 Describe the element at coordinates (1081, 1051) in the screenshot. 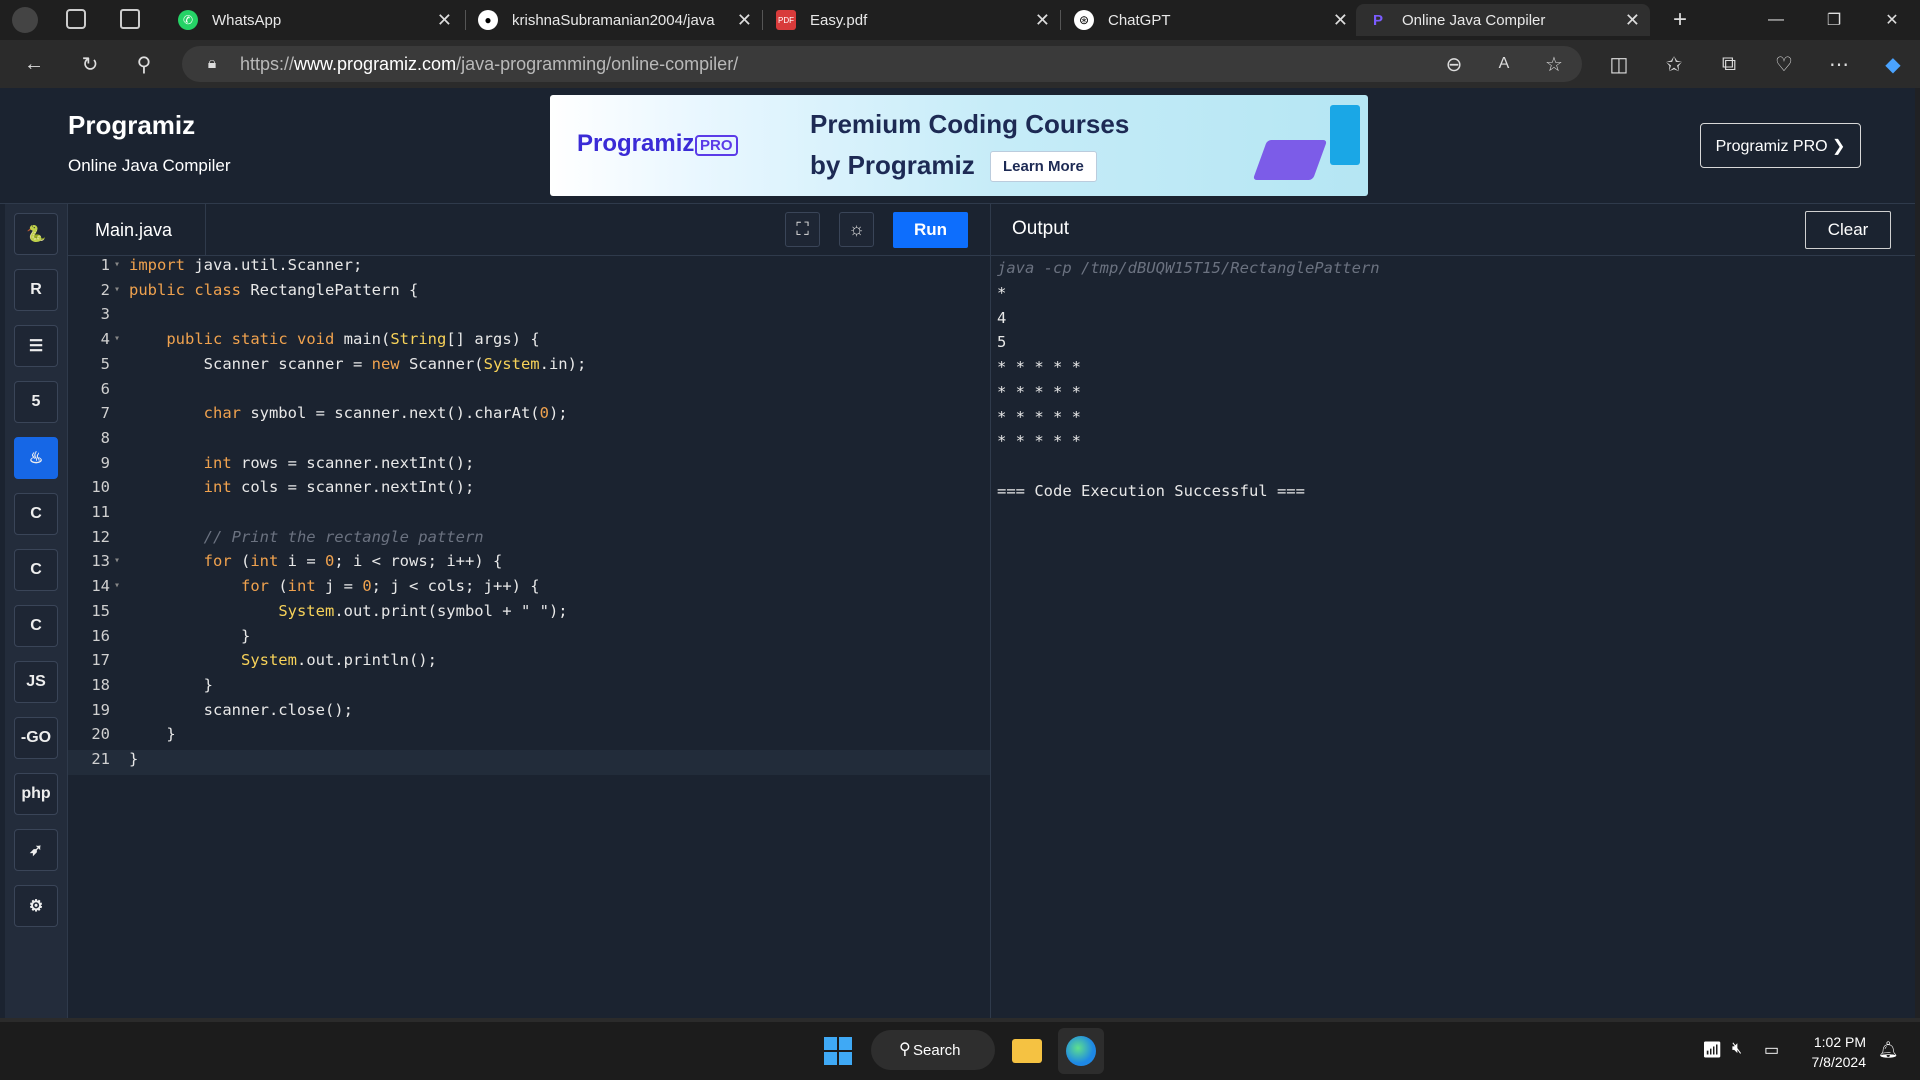

I see `edge-icon` at that location.